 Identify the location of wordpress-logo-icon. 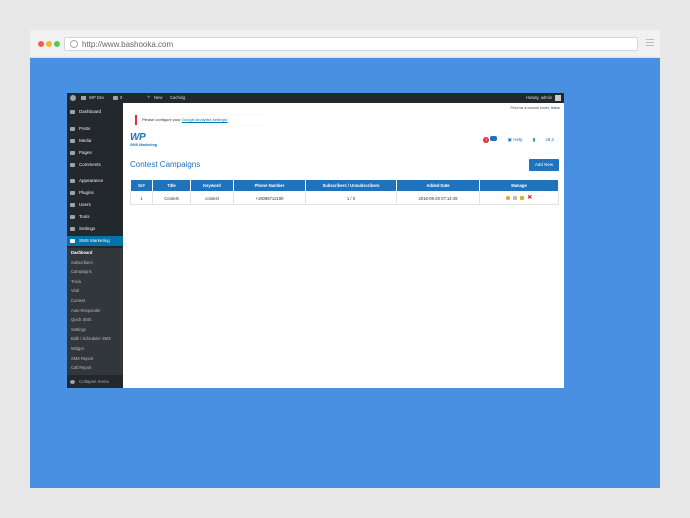
(73, 98).